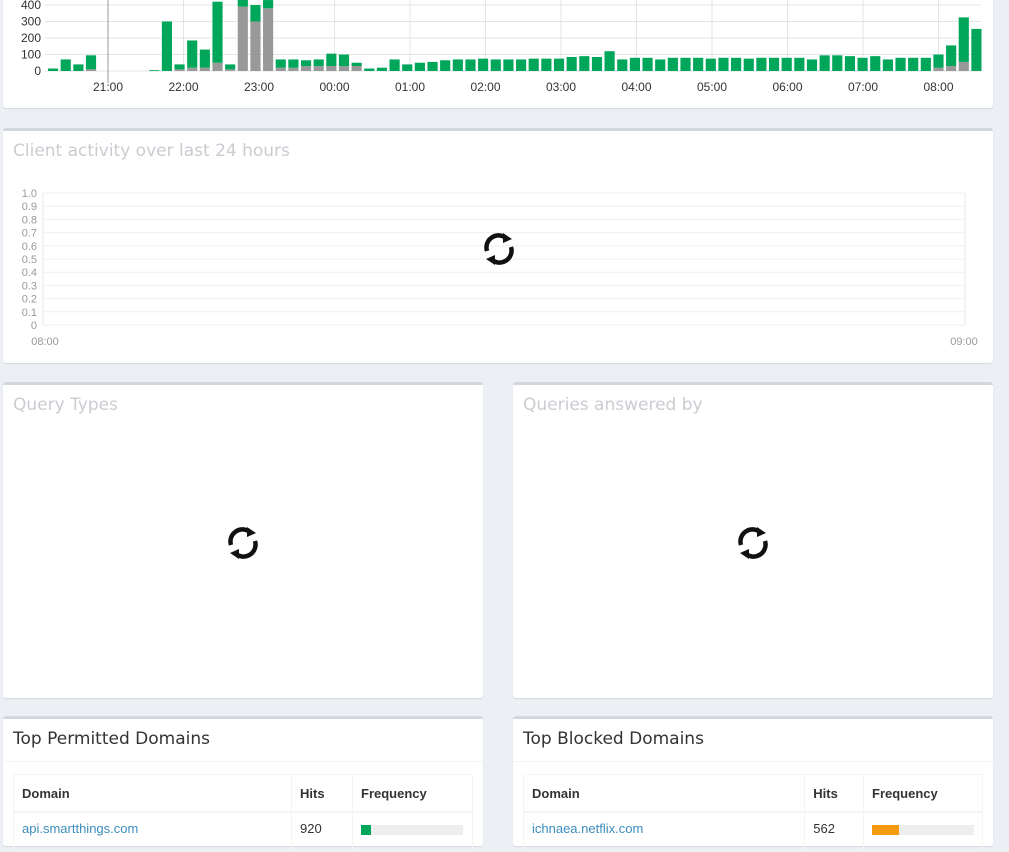  What do you see at coordinates (183, 87) in the screenshot?
I see `x-tick-label: 22:00` at bounding box center [183, 87].